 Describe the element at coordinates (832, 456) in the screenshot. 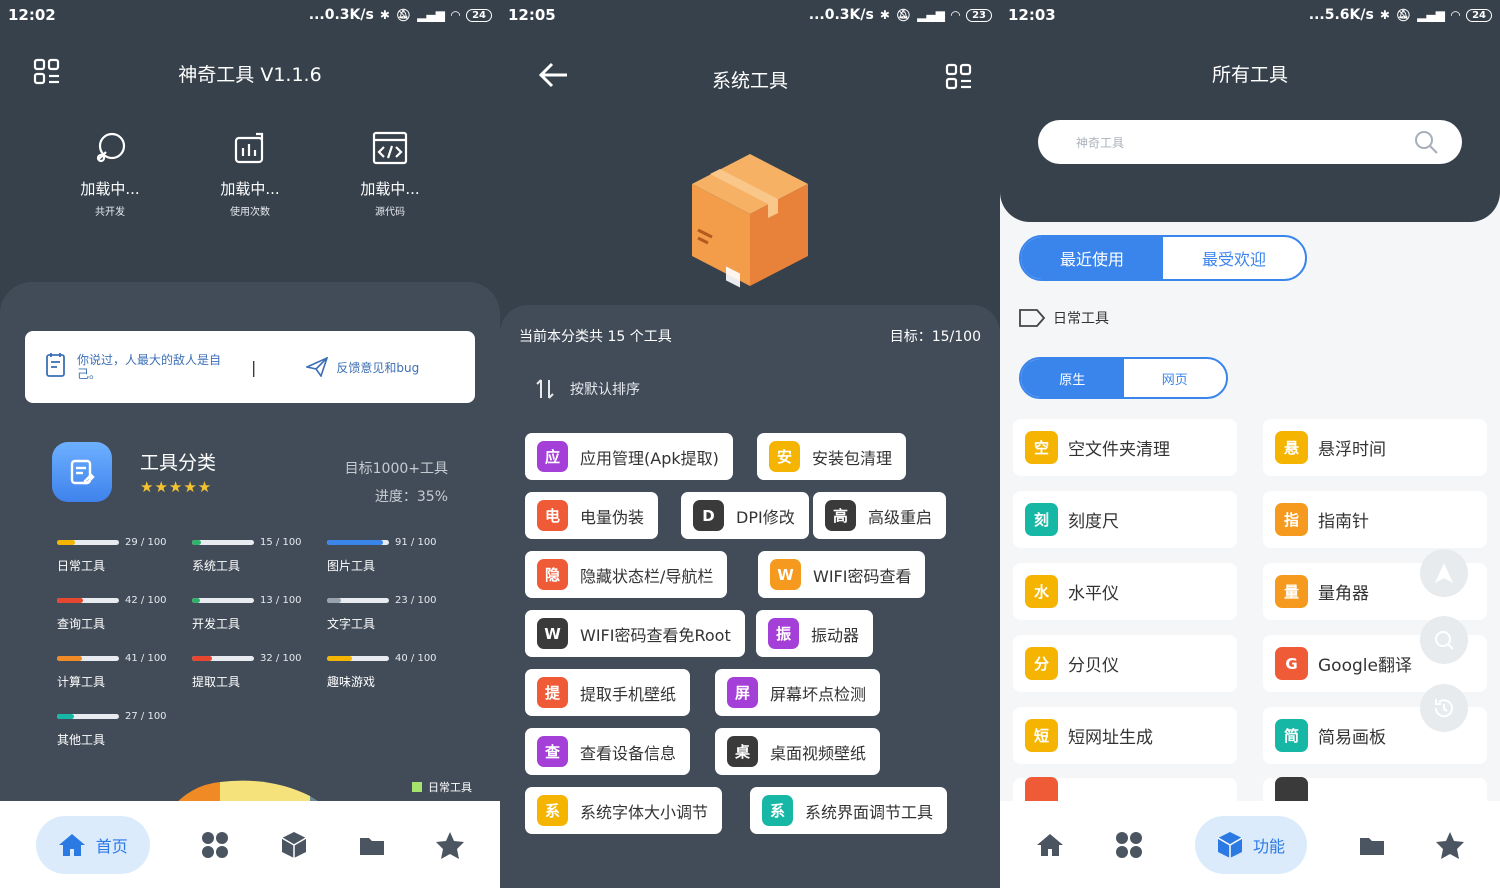

I see `tool-chip: 安安装包清理` at that location.